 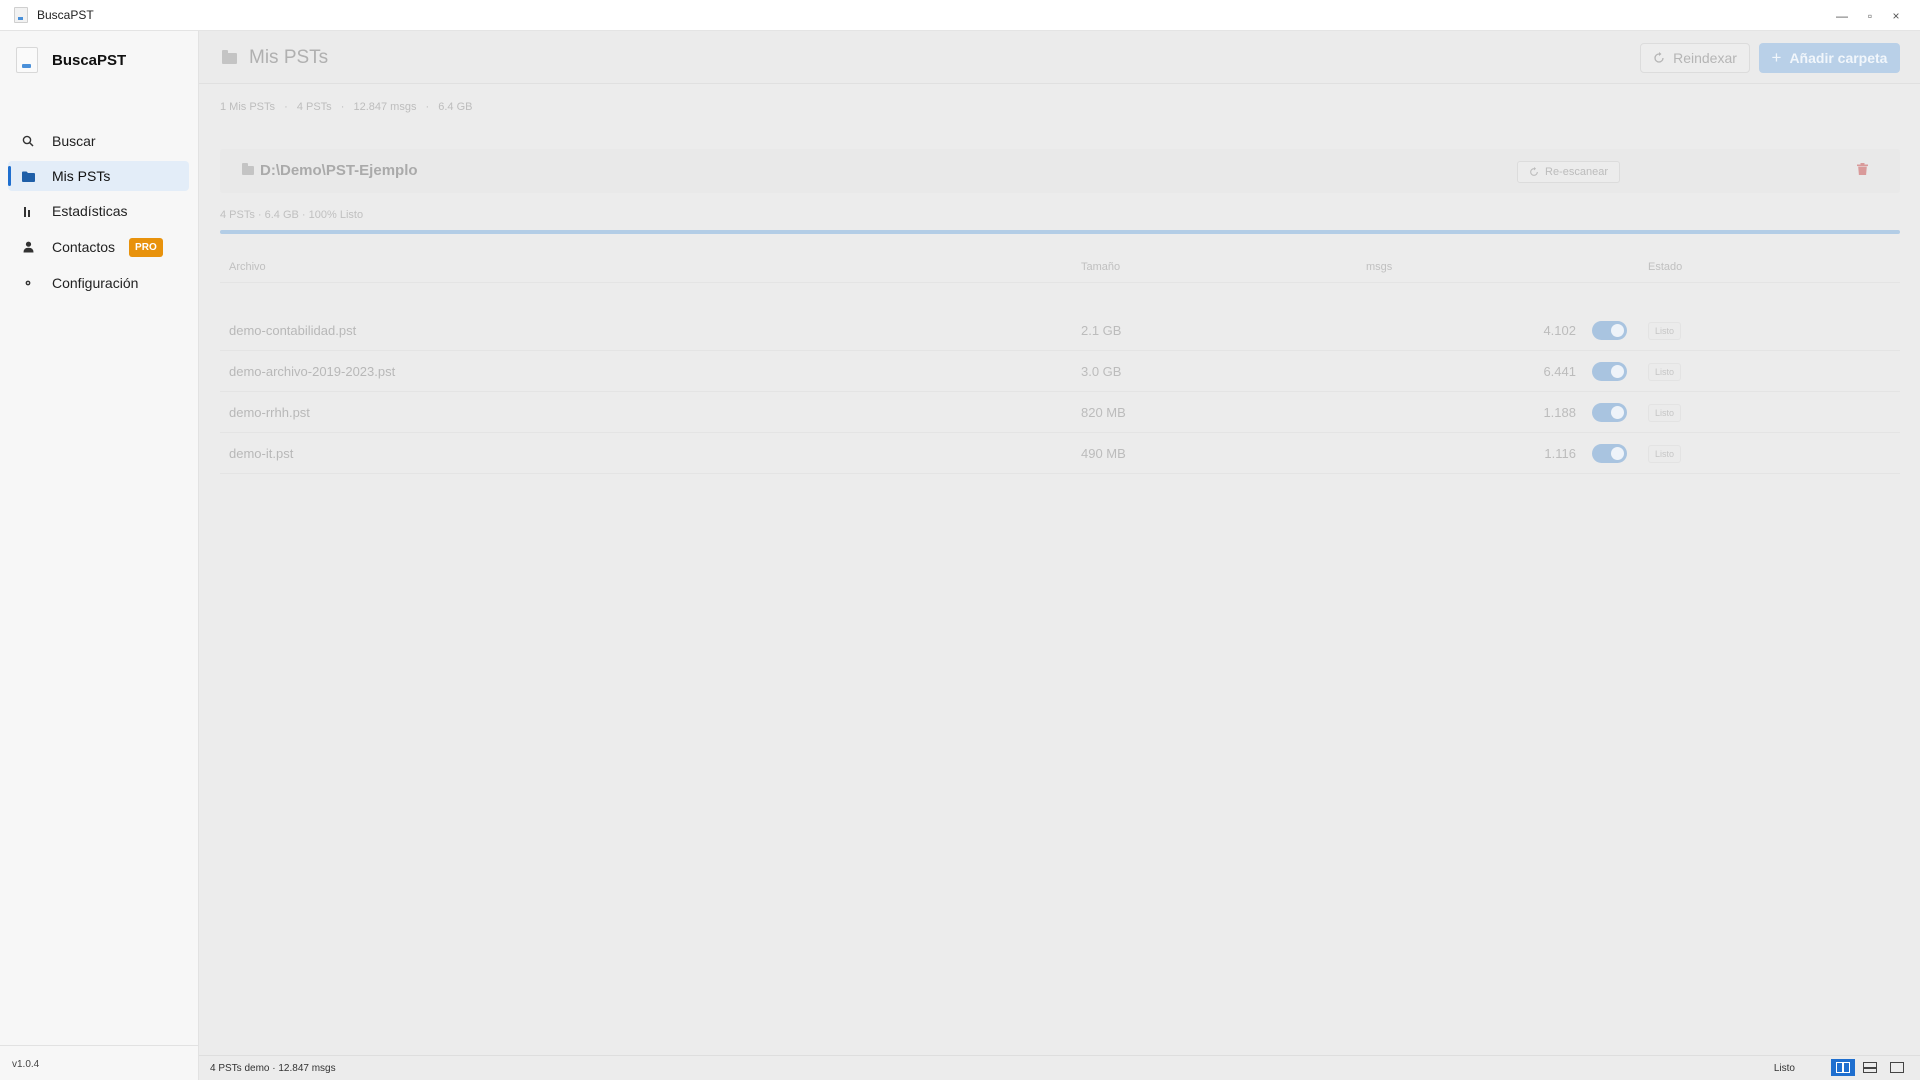 What do you see at coordinates (27, 60) in the screenshot?
I see `app-logo-icon` at bounding box center [27, 60].